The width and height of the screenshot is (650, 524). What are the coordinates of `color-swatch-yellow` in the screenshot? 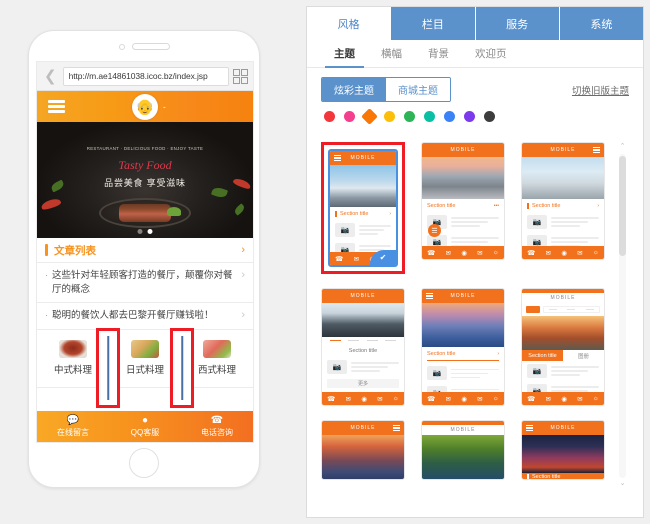 It's located at (389, 116).